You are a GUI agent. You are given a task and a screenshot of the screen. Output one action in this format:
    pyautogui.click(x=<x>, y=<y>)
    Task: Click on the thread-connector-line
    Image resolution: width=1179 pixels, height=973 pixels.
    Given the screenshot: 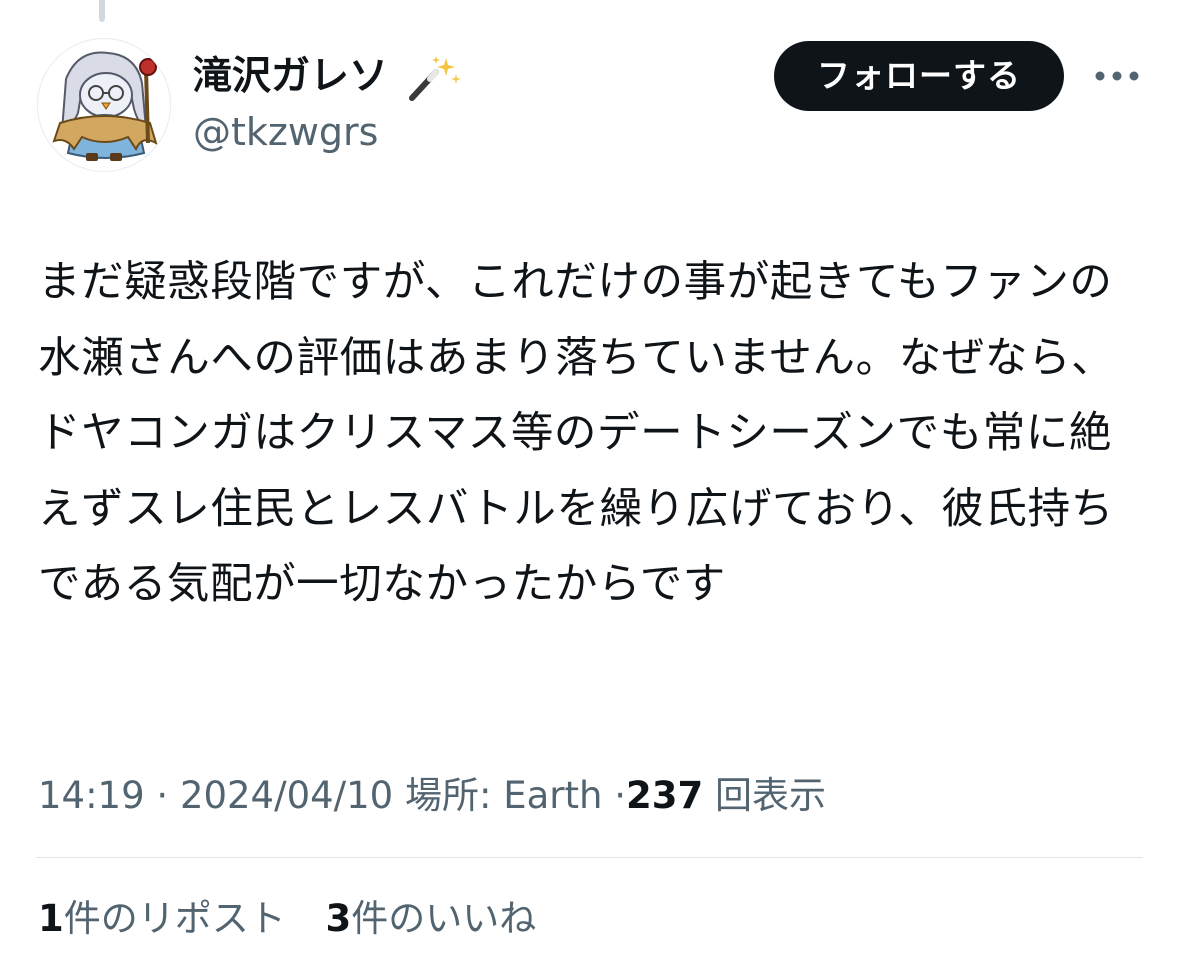 What is the action you would take?
    pyautogui.click(x=102, y=11)
    